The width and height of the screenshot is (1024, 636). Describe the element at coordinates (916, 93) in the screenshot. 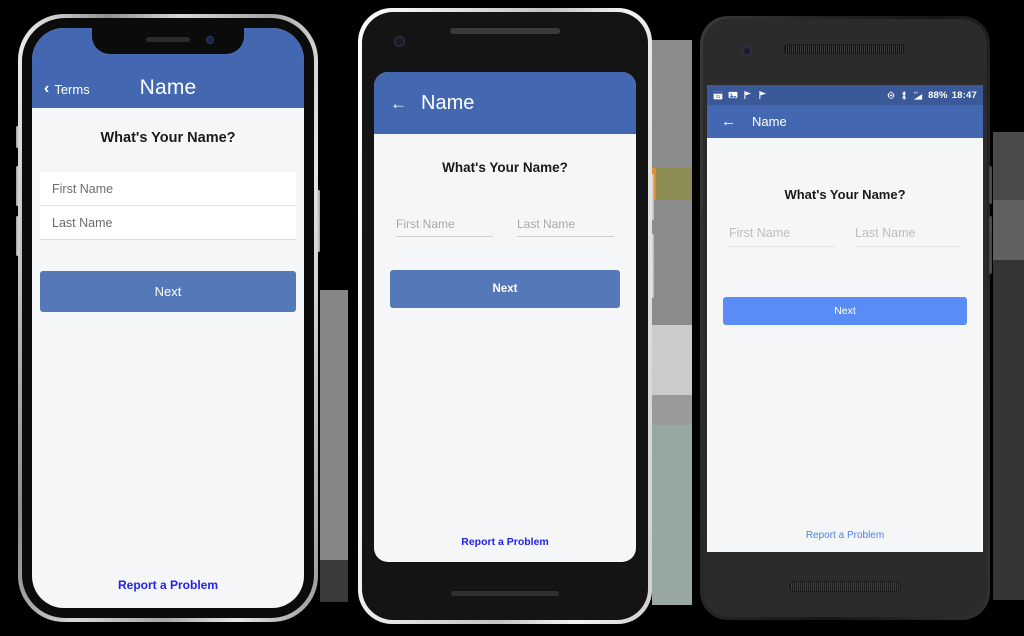

I see `svg-text: H+` at that location.